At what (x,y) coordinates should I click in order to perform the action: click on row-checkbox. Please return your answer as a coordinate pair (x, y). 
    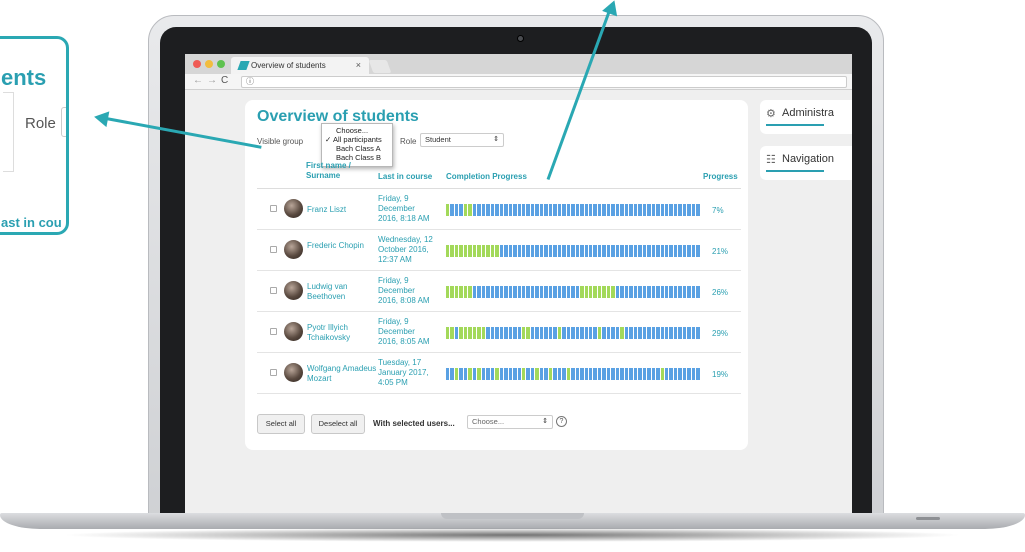
    Looking at the image, I should click on (273, 331).